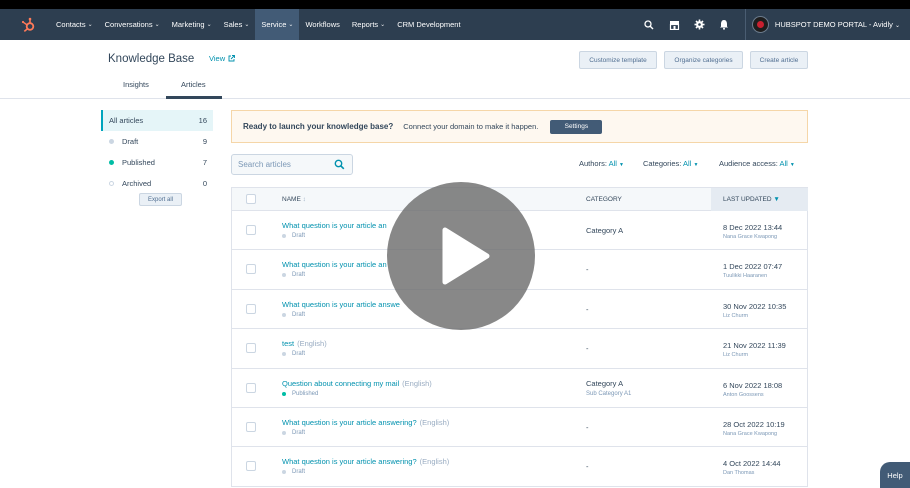 The height and width of the screenshot is (488, 910). What do you see at coordinates (649, 24) in the screenshot?
I see `search-icon` at bounding box center [649, 24].